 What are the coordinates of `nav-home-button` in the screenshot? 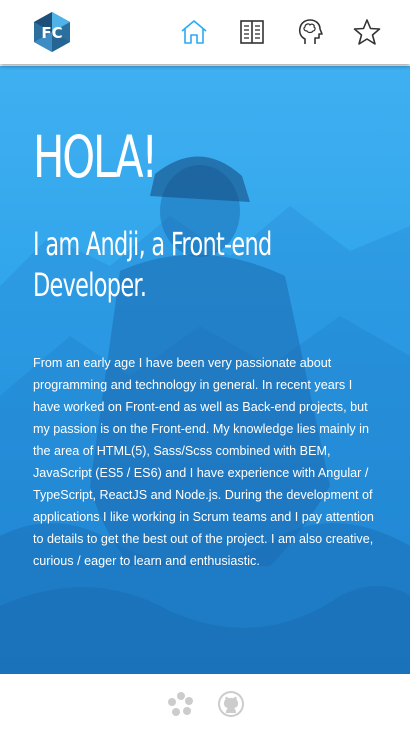 It's located at (194, 32).